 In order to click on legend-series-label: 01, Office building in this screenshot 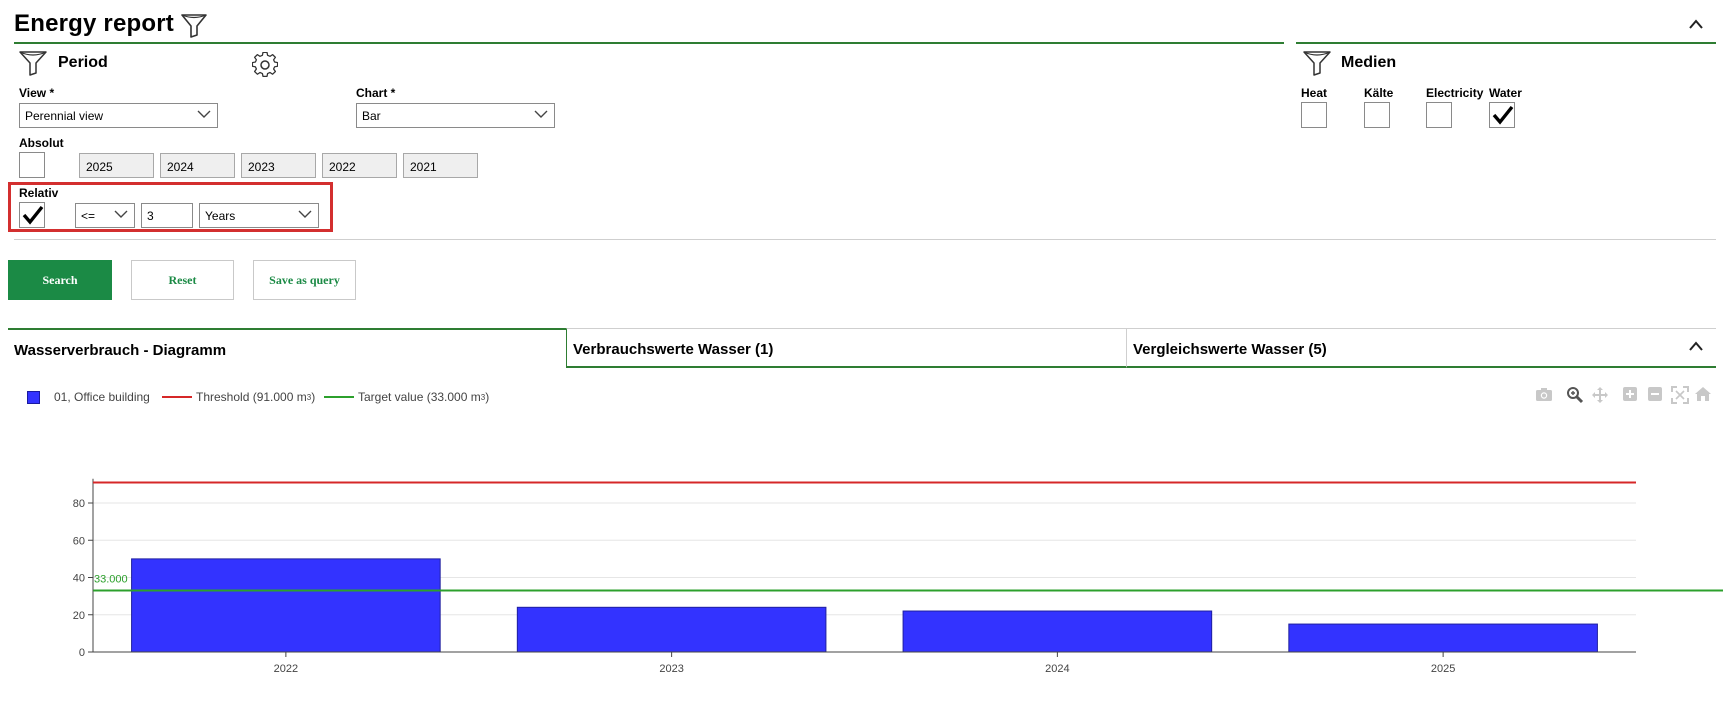, I will do `click(102, 397)`.